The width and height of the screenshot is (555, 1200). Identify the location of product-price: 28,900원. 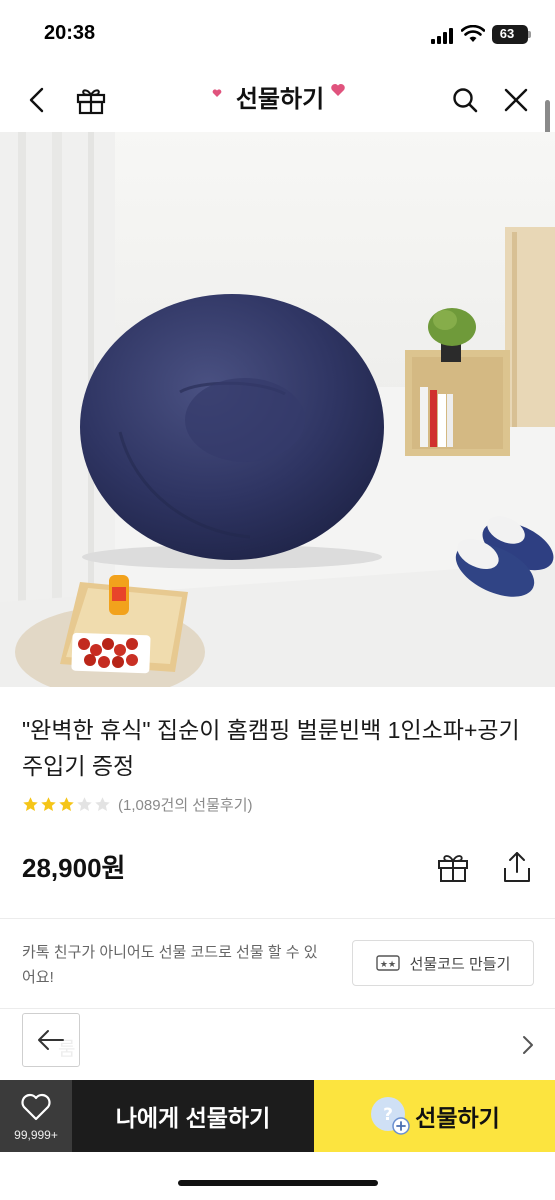
(74, 868).